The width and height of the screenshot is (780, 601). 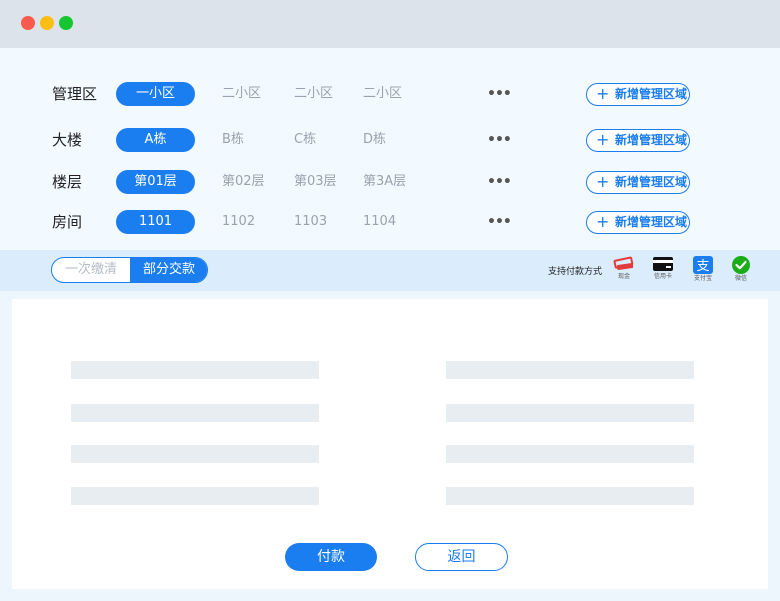 I want to click on option: 1102, so click(x=238, y=222).